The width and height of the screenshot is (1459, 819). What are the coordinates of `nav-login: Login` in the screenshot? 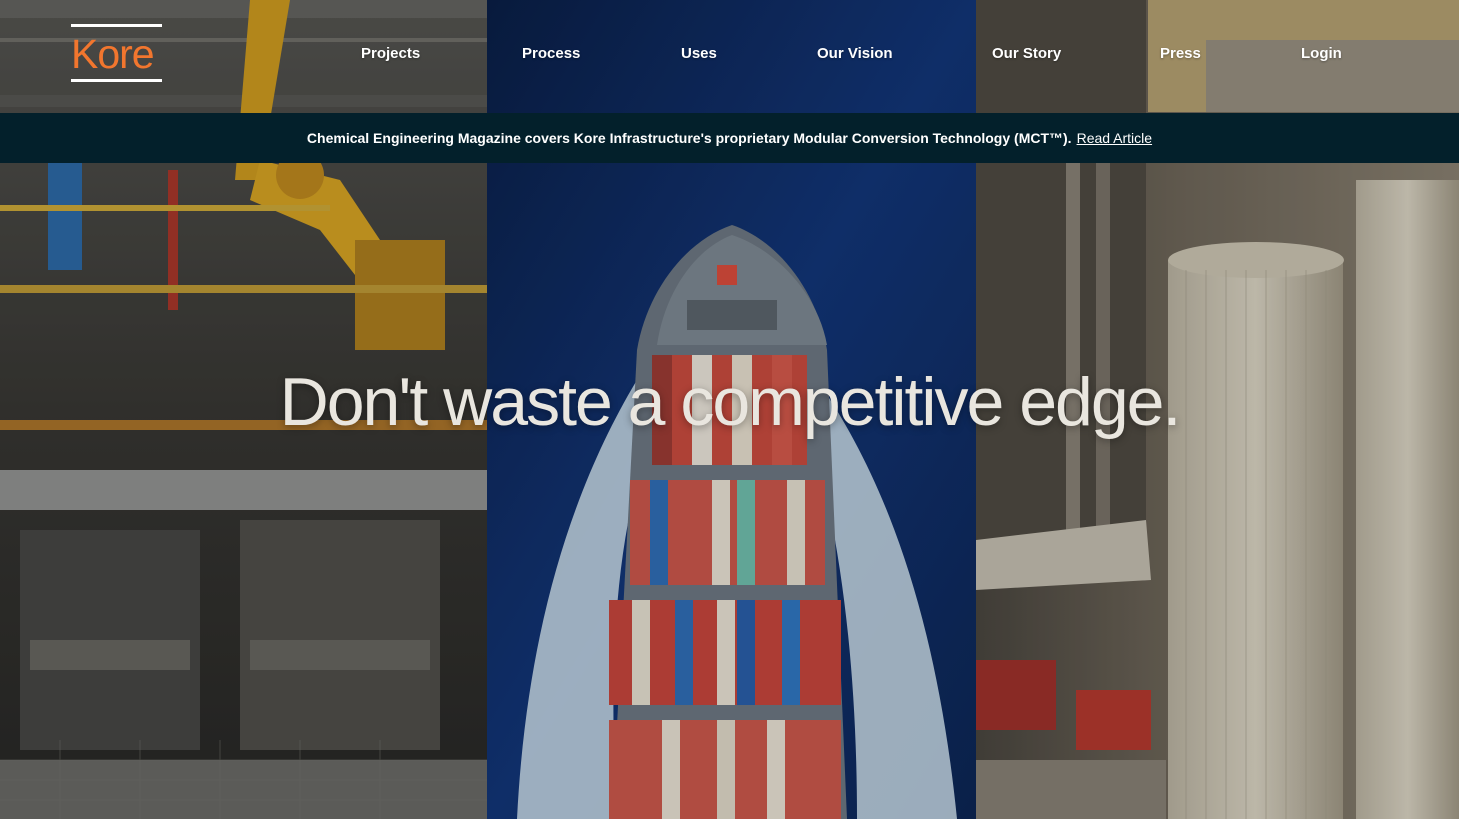 It's located at (1321, 54).